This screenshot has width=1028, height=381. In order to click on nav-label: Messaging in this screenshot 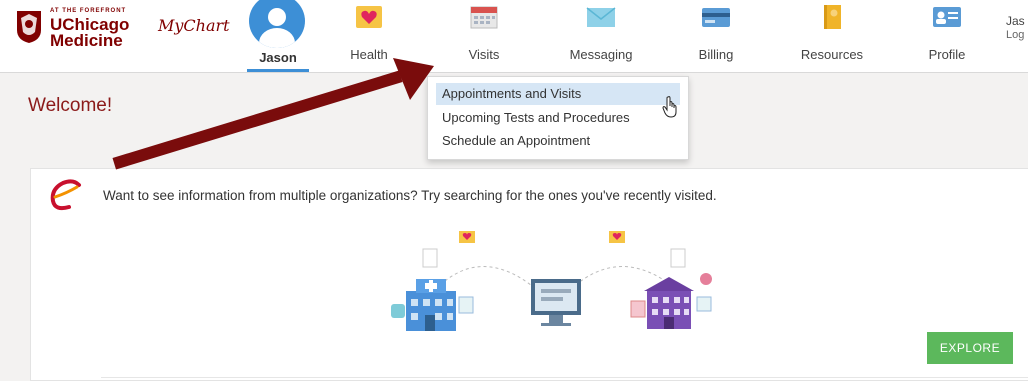, I will do `click(601, 54)`.